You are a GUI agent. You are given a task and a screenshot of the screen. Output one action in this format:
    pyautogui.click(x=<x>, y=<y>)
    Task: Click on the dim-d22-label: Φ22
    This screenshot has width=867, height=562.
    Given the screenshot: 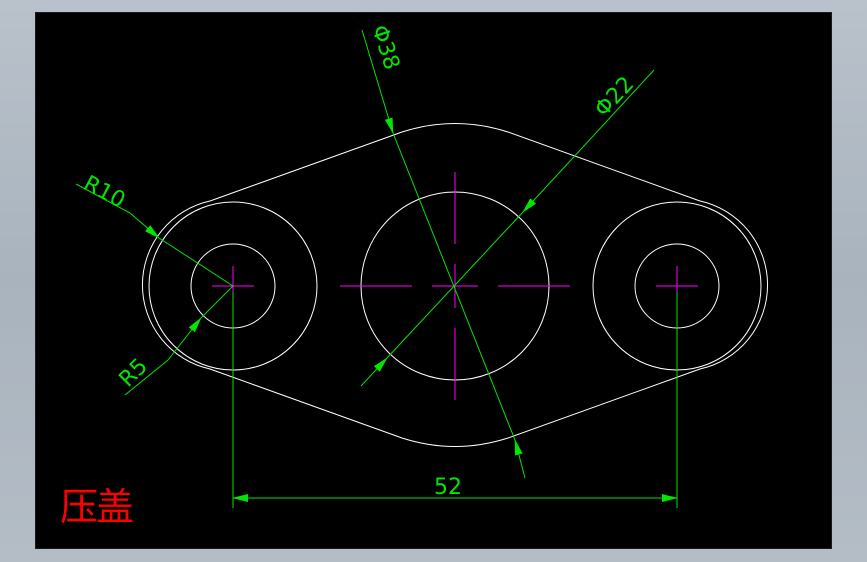 What is the action you would take?
    pyautogui.click(x=614, y=97)
    